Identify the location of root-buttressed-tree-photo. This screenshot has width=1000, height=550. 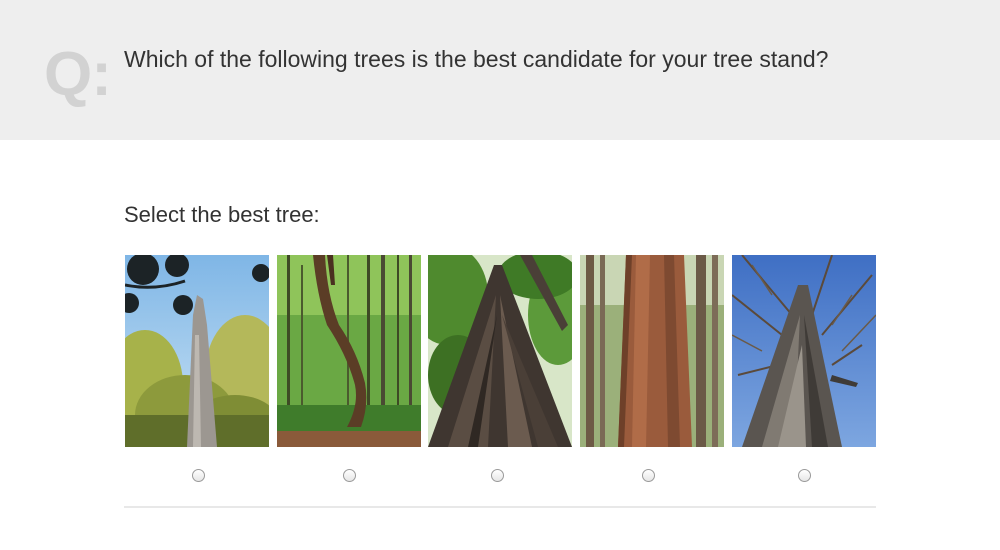
(500, 351).